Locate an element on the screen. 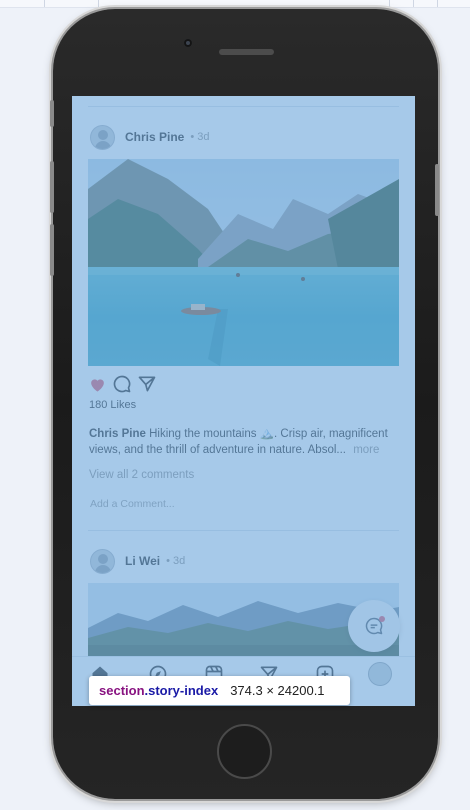  notification-dot is located at coordinates (382, 619).